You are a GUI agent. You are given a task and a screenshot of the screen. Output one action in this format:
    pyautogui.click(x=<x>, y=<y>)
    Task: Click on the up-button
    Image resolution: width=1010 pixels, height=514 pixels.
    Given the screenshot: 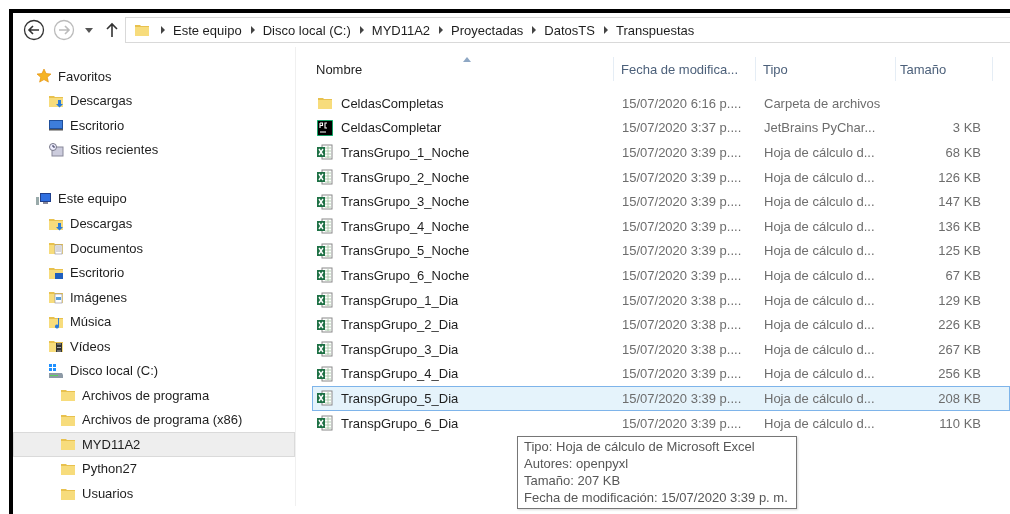 What is the action you would take?
    pyautogui.click(x=112, y=30)
    